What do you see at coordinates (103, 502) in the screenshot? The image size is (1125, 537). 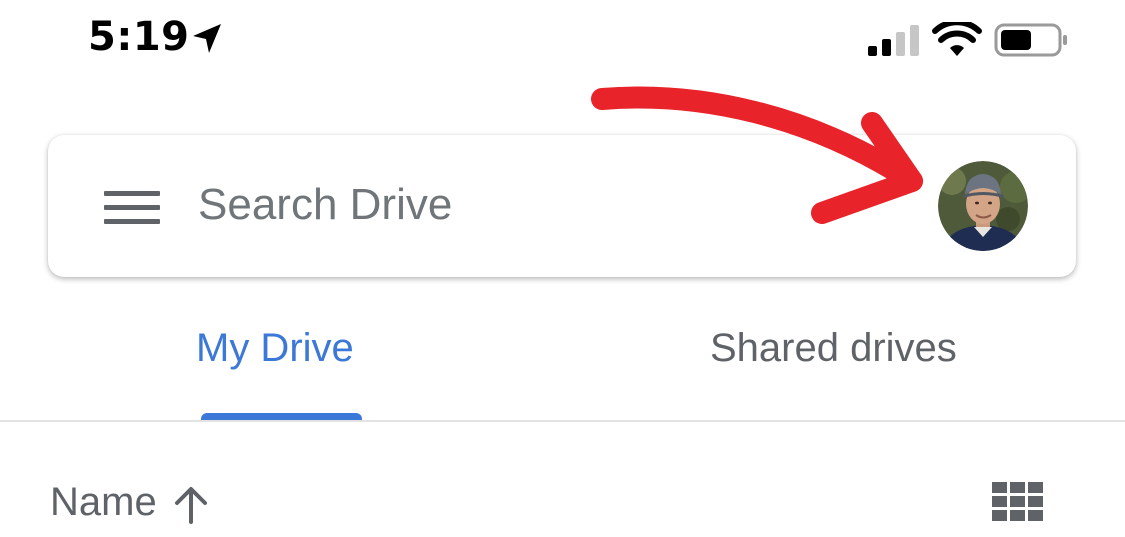 I see `sort-name-label: Name` at bounding box center [103, 502].